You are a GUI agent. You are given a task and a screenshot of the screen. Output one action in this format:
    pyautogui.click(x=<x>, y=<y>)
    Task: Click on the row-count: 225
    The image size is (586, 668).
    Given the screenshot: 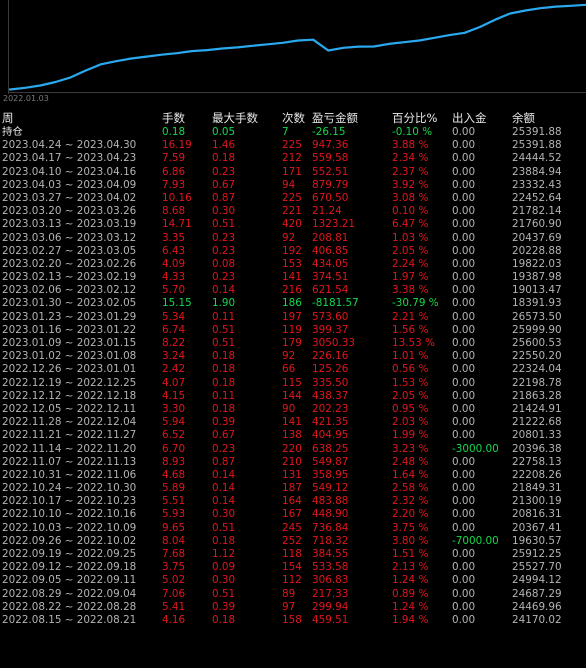 What is the action you would take?
    pyautogui.click(x=292, y=145)
    